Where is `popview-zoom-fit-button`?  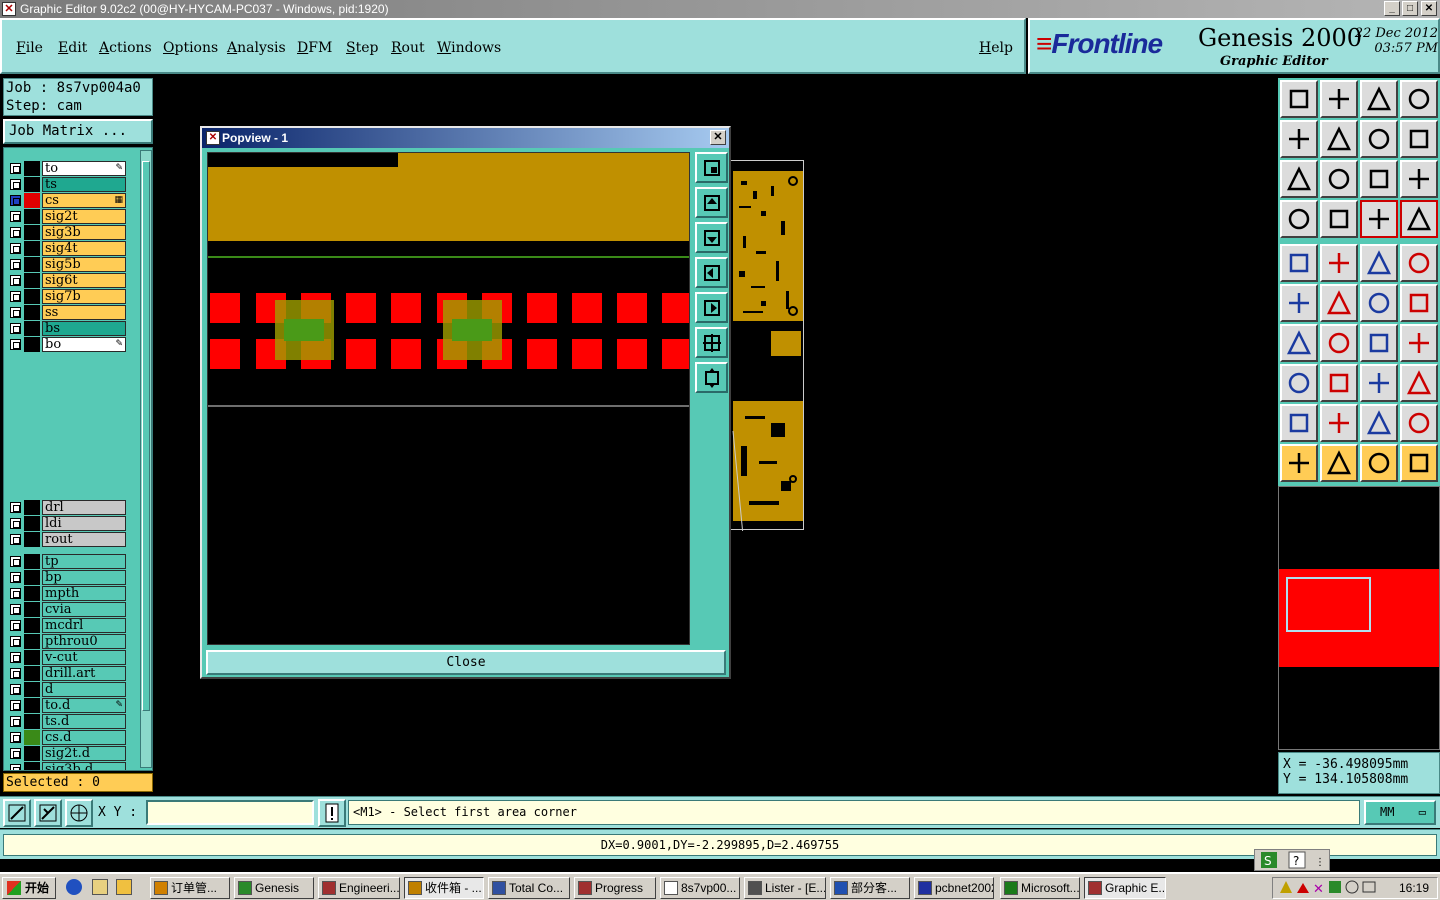 popview-zoom-fit-button is located at coordinates (711, 377).